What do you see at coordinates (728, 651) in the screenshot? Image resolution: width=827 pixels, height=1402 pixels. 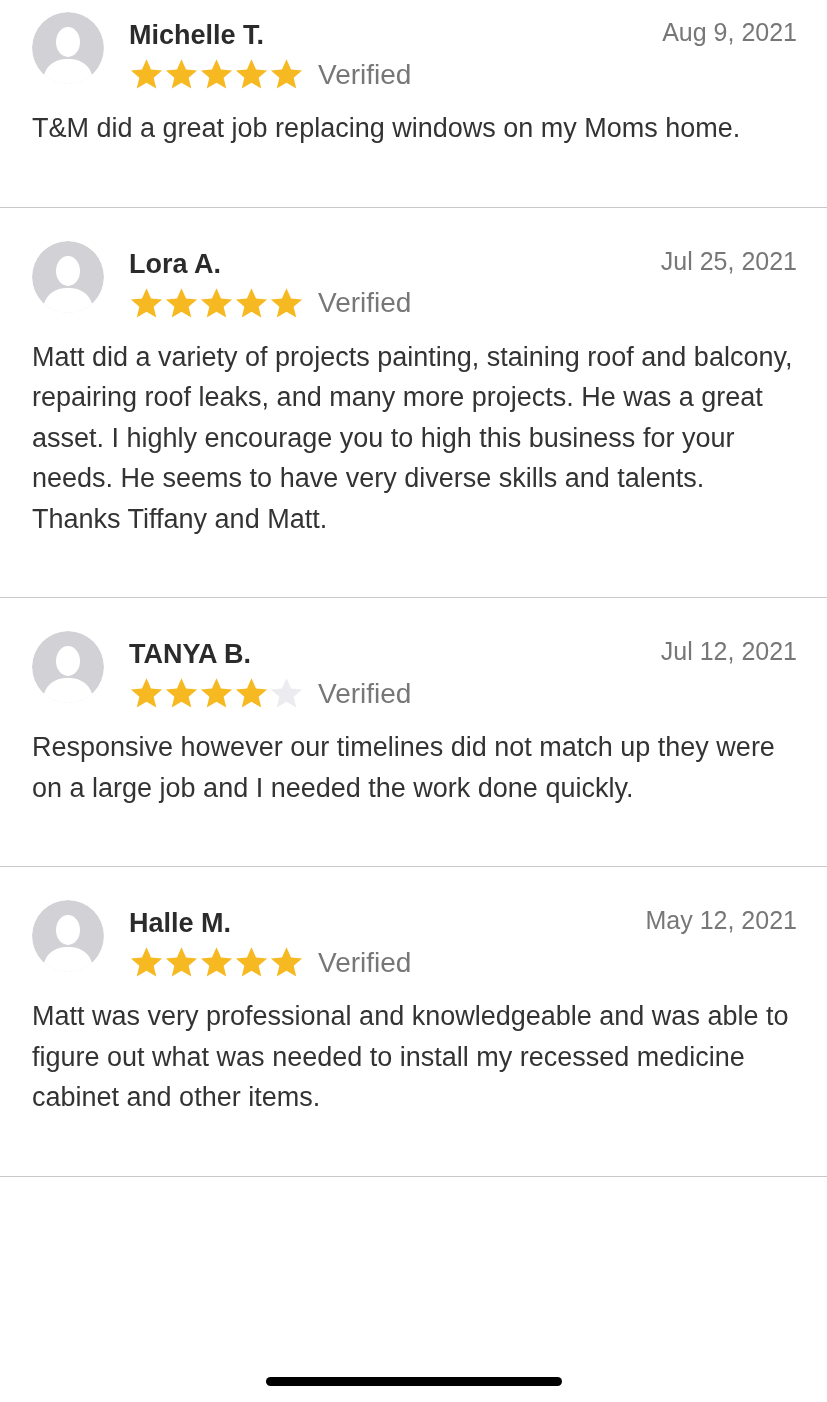 I see `review-date: Jul 12, 2021` at bounding box center [728, 651].